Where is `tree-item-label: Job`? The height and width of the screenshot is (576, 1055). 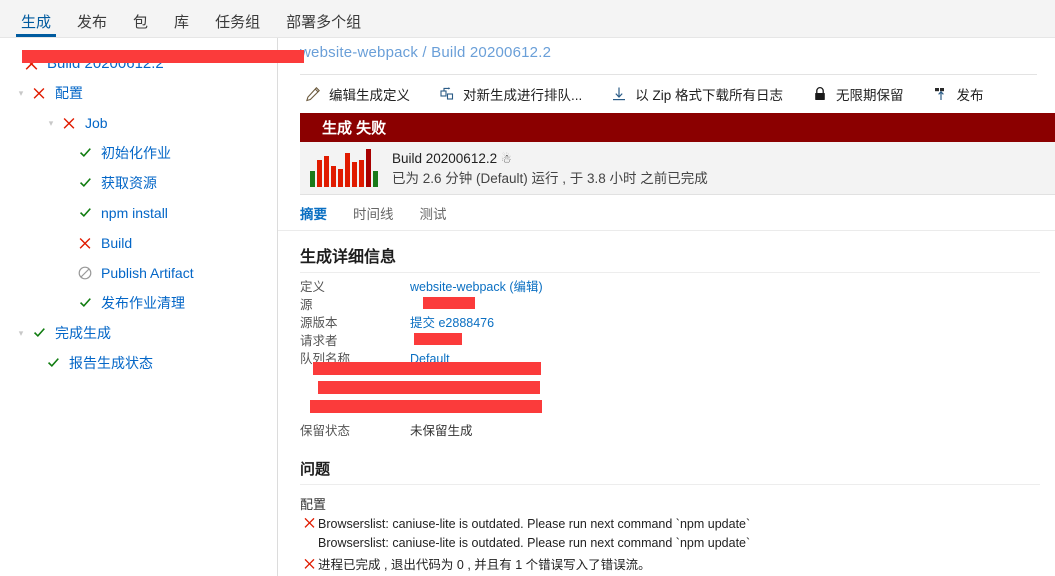 tree-item-label: Job is located at coordinates (96, 123).